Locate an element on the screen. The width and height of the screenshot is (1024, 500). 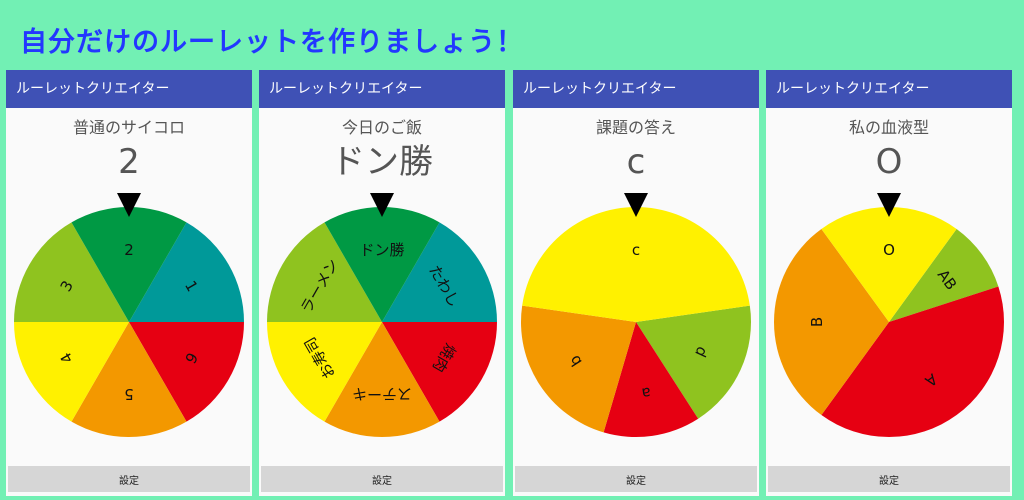
segment-label: O is located at coordinates (889, 250).